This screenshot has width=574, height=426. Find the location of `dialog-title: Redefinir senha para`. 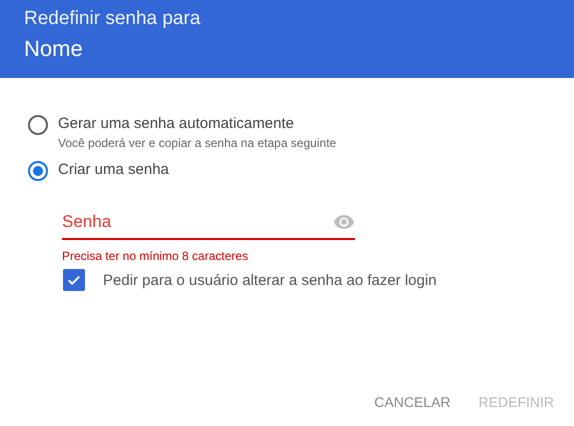

dialog-title: Redefinir senha para is located at coordinates (113, 19).